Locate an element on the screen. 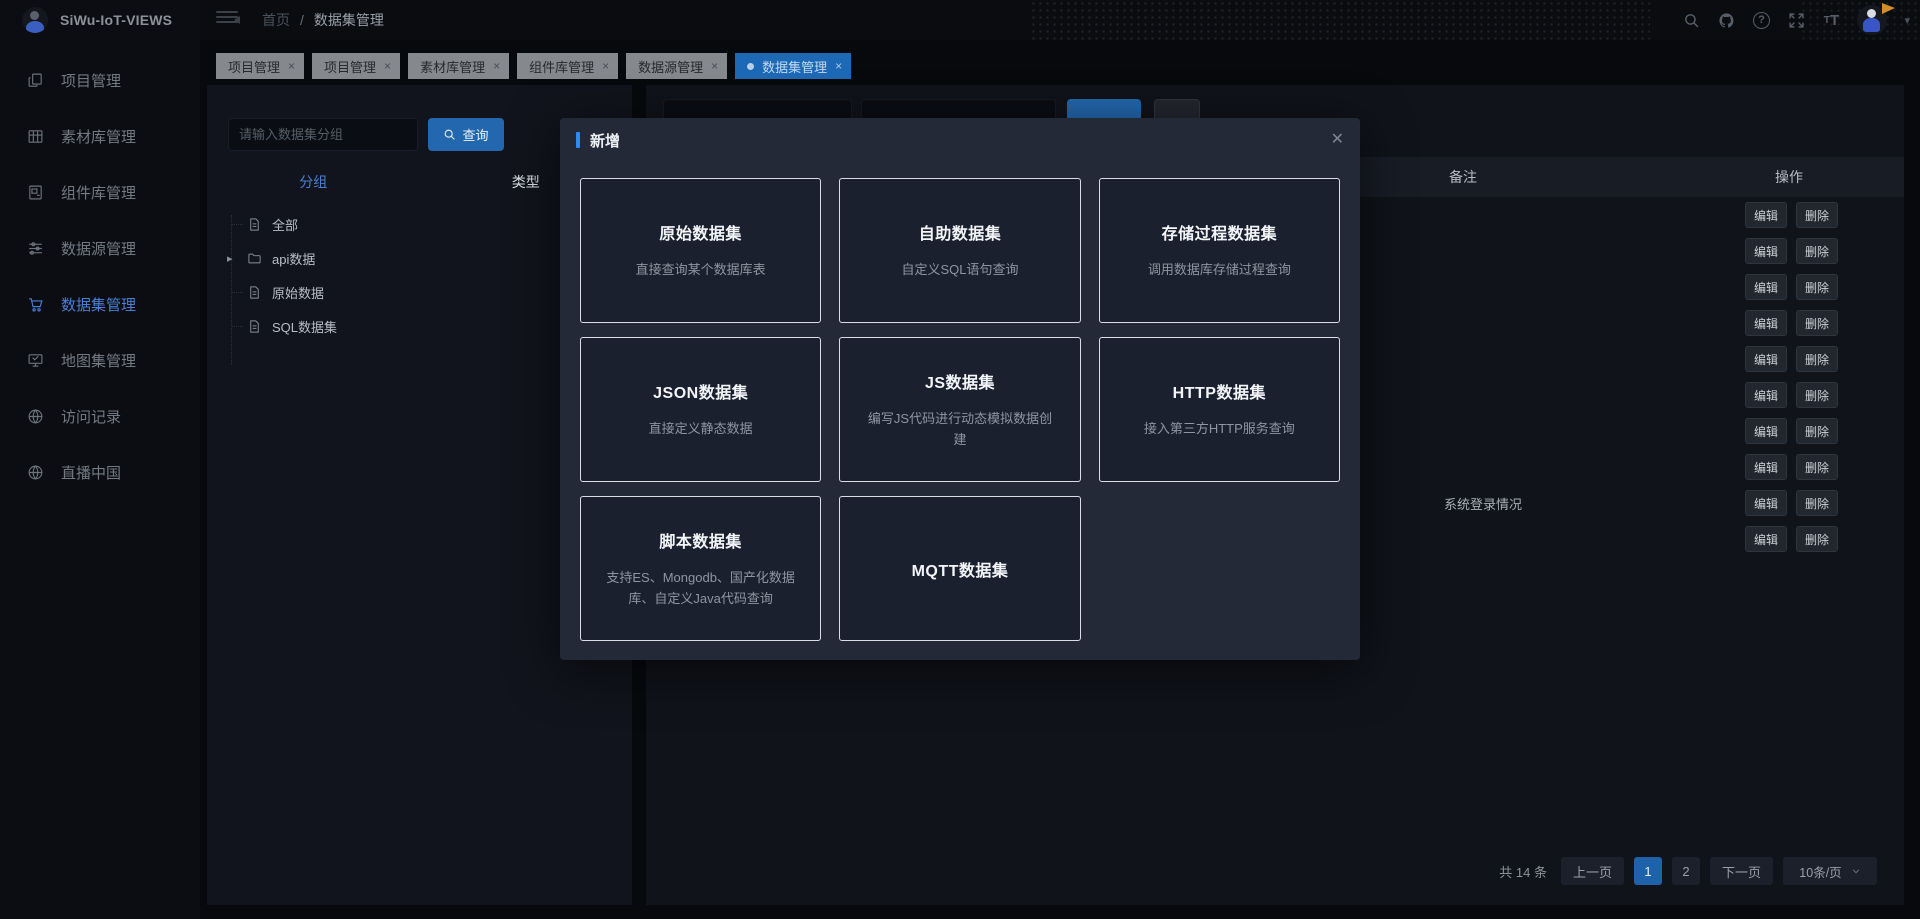  tab-dataset-management: 数据集管理 × is located at coordinates (793, 66).